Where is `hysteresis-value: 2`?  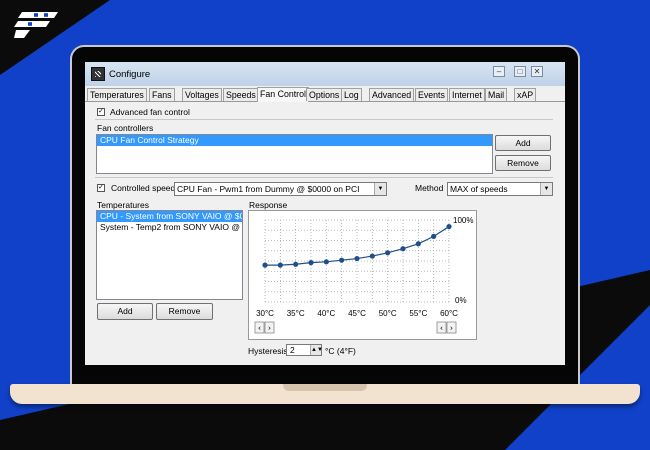
hysteresis-value: 2 is located at coordinates (292, 350).